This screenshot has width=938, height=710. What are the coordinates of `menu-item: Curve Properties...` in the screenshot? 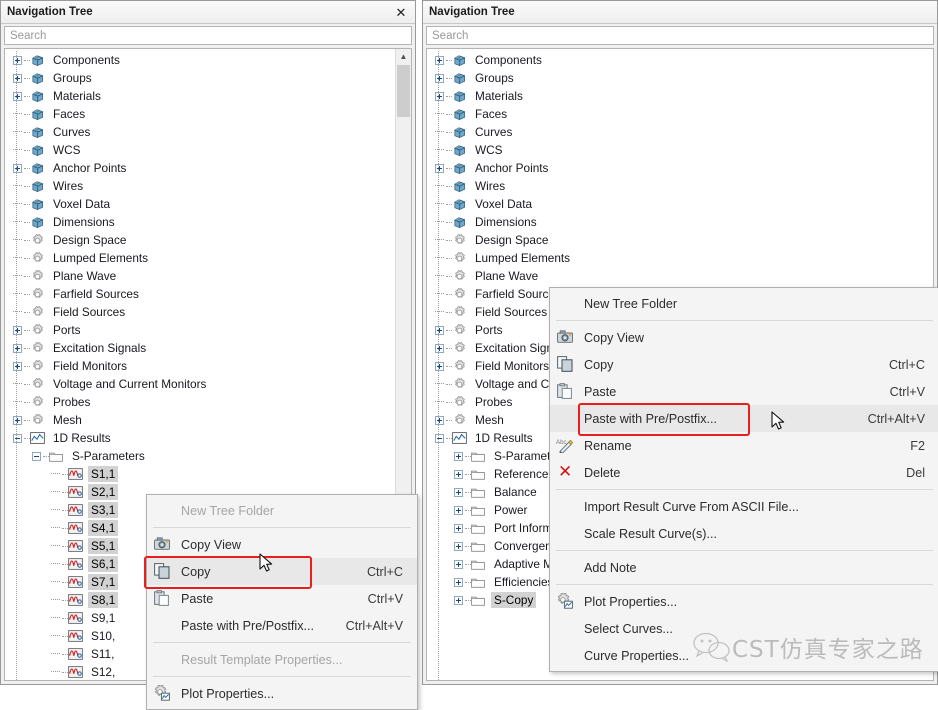 It's located at (744, 655).